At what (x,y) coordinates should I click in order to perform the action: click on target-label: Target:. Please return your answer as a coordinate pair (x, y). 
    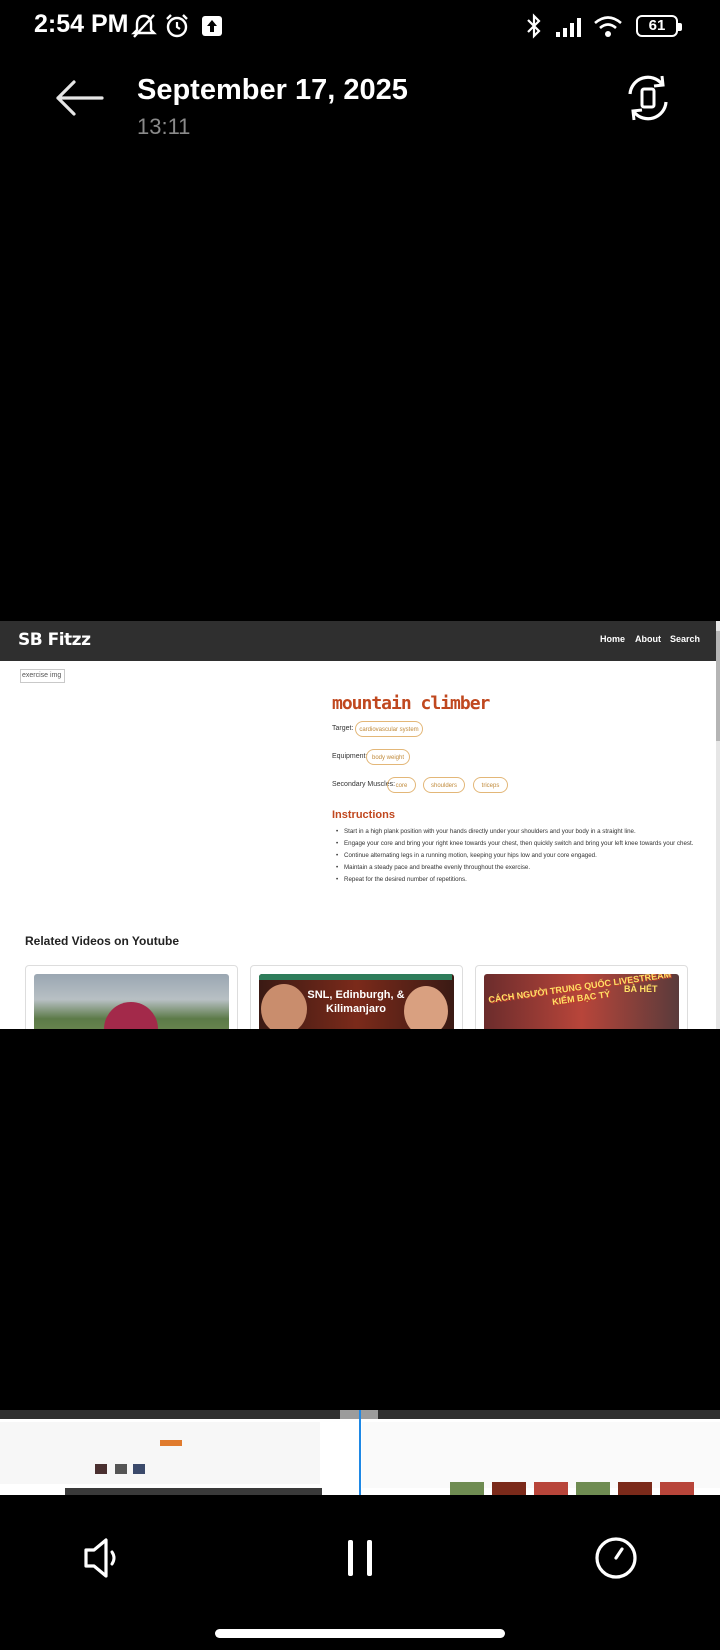
    Looking at the image, I should click on (343, 728).